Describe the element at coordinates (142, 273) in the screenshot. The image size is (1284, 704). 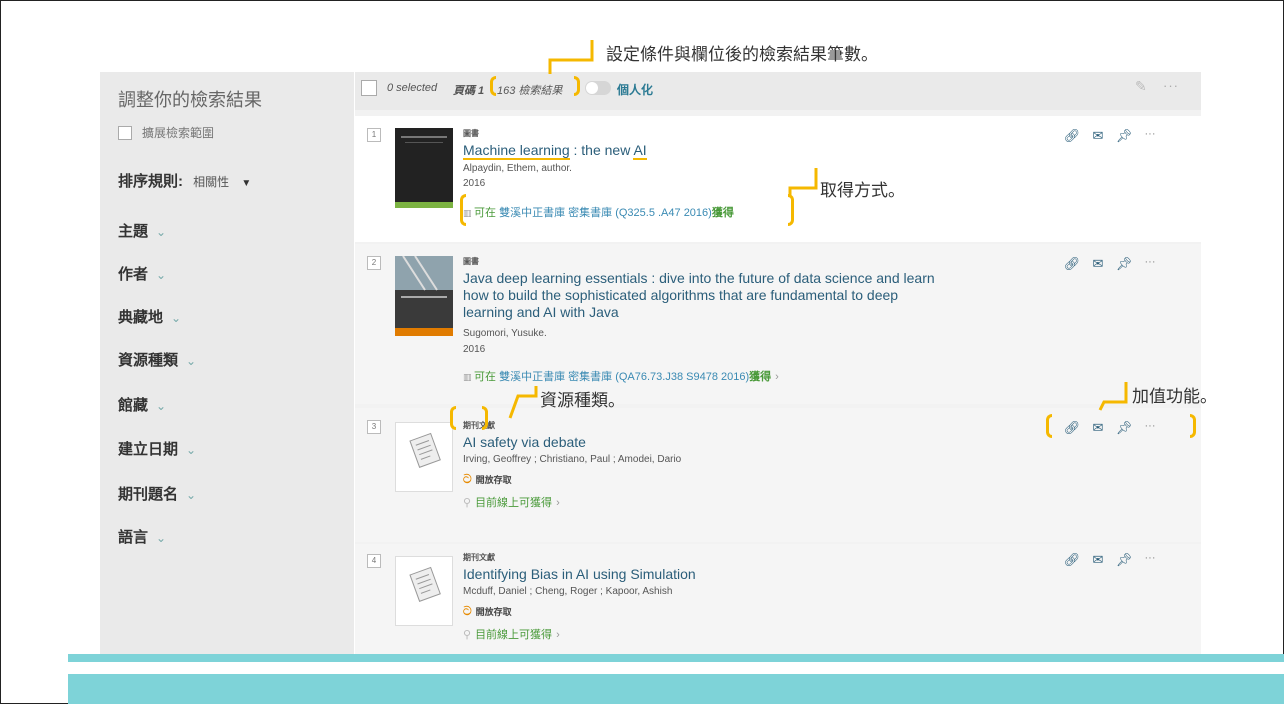
I see `facet-author: 作者 ⌄` at that location.